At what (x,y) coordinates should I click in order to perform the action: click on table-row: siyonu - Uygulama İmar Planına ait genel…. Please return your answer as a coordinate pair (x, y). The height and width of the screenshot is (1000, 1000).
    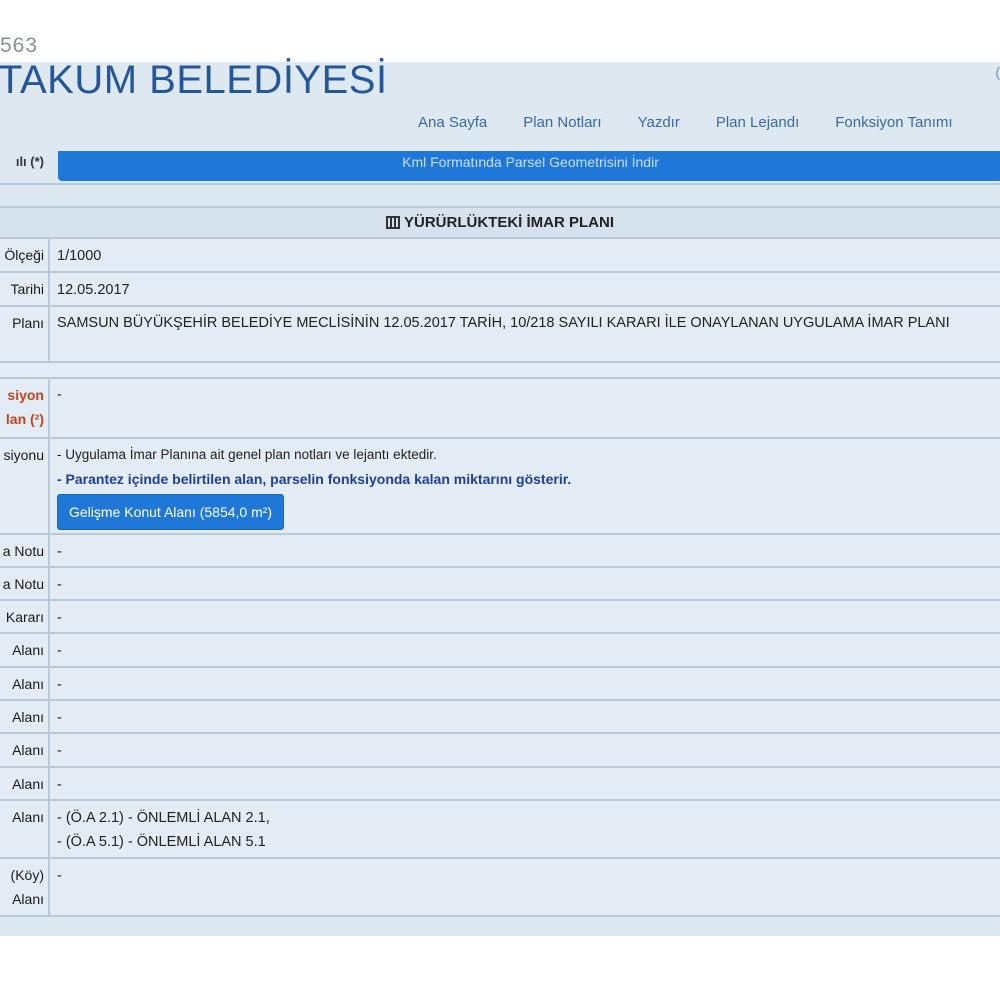
    Looking at the image, I should click on (500, 487).